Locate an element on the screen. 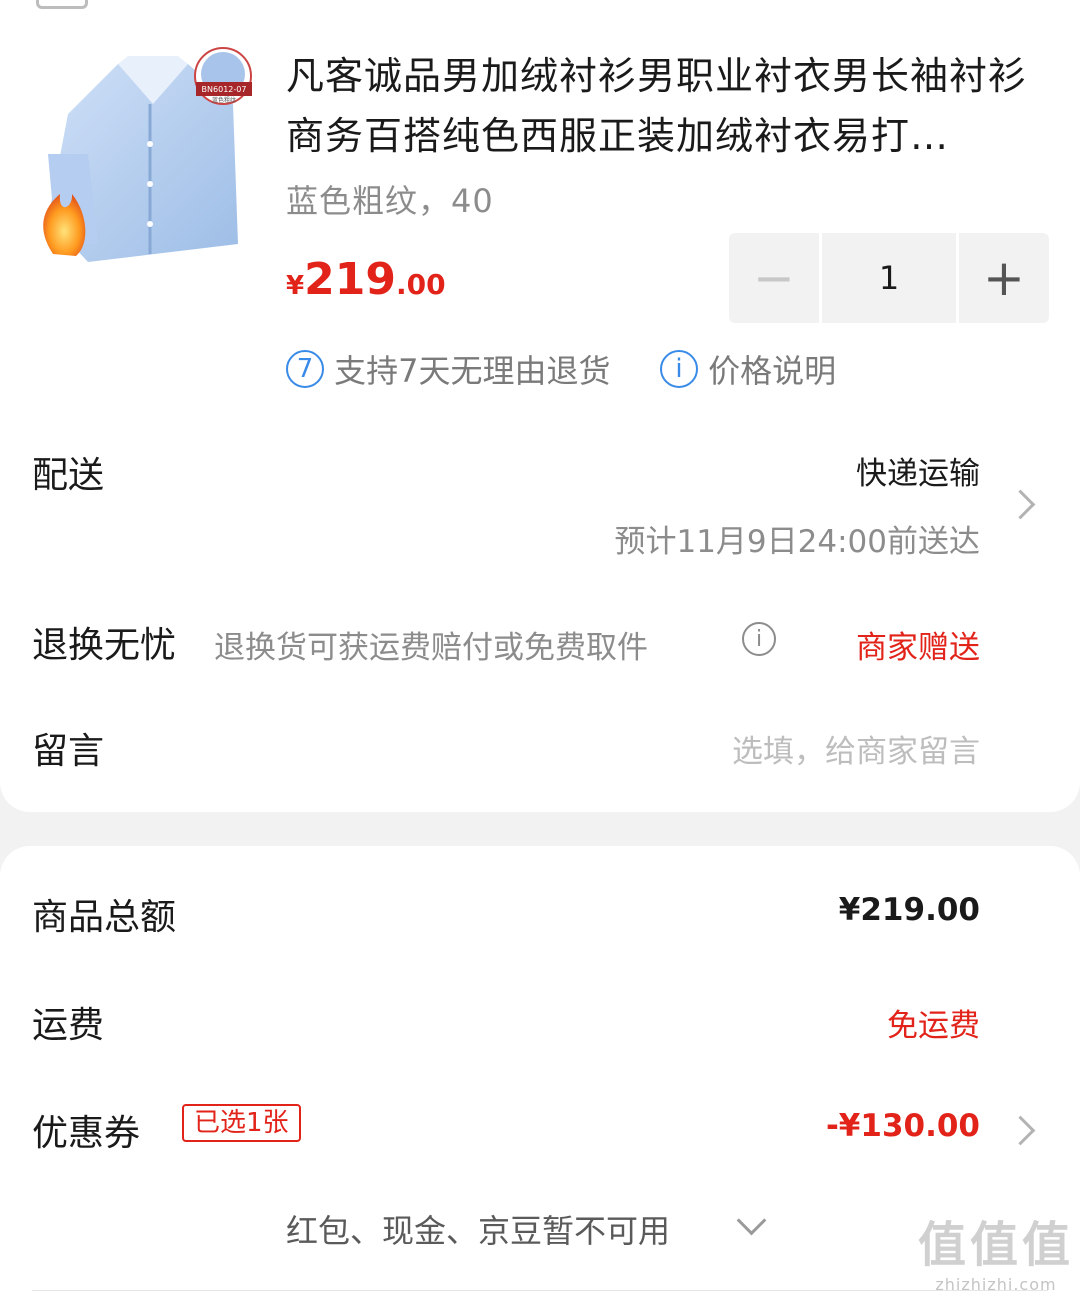 The width and height of the screenshot is (1080, 1302). coupon-tag-wrap: 已选1张 is located at coordinates (241, 1123).